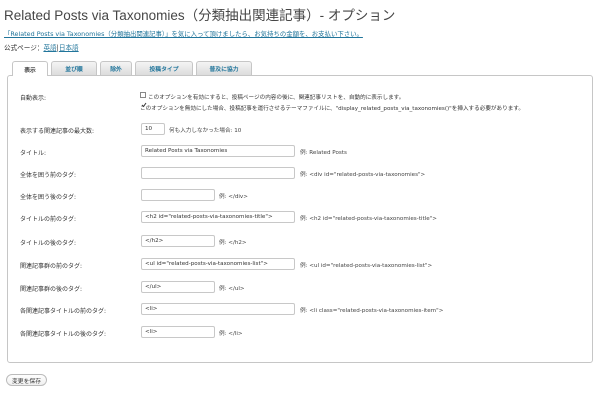 The image size is (600, 393). What do you see at coordinates (153, 129) in the screenshot?
I see `max-posts-input: 10` at bounding box center [153, 129].